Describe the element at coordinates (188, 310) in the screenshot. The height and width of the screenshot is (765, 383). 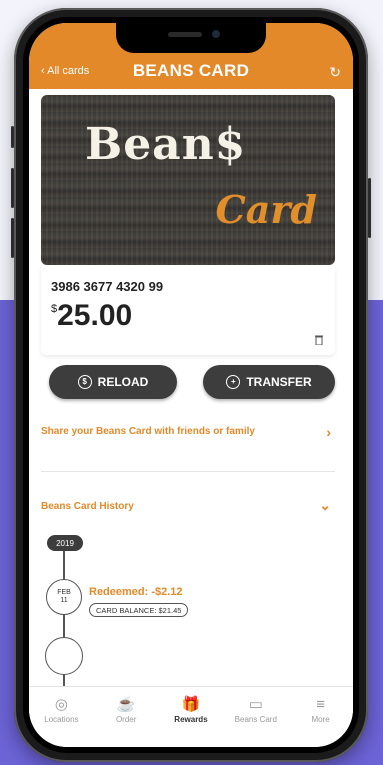
I see `card-info-panel: 3986 3677 4320 99 $25.00` at that location.